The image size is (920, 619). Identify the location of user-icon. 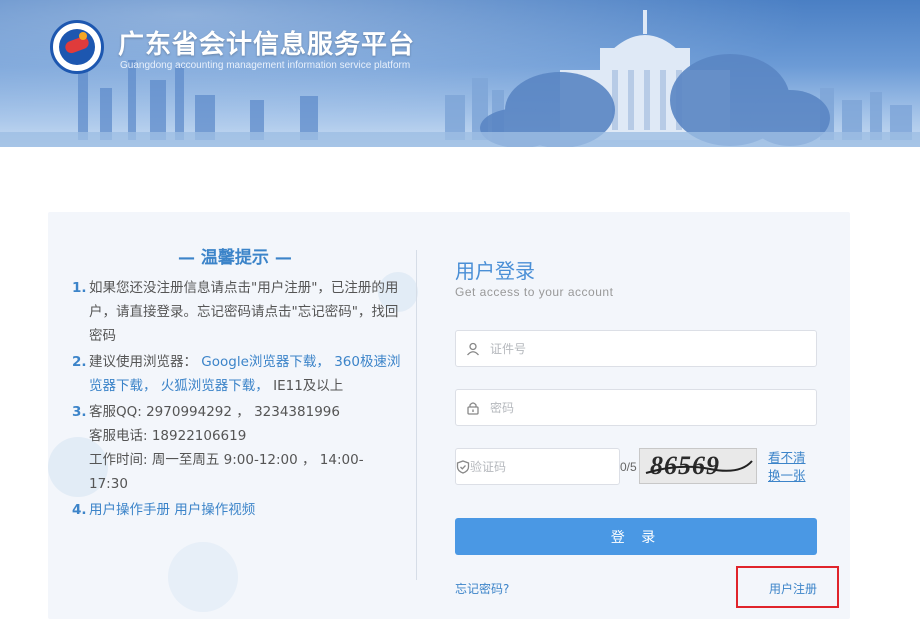
(473, 349).